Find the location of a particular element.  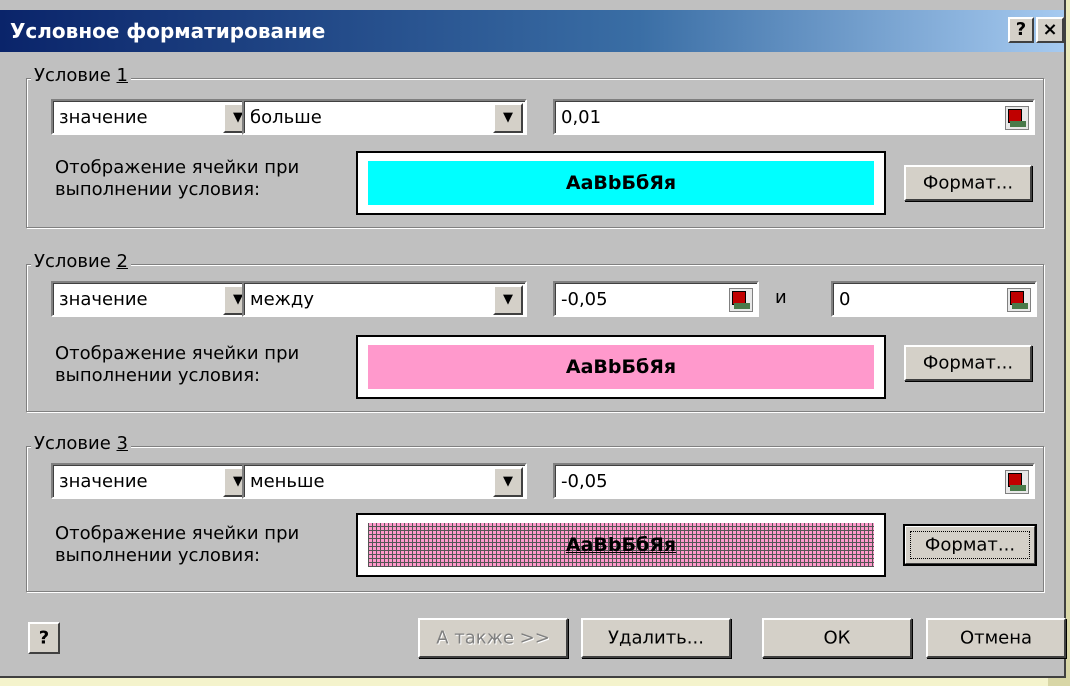

condition-1-value-input: 0,01 is located at coordinates (794, 117).